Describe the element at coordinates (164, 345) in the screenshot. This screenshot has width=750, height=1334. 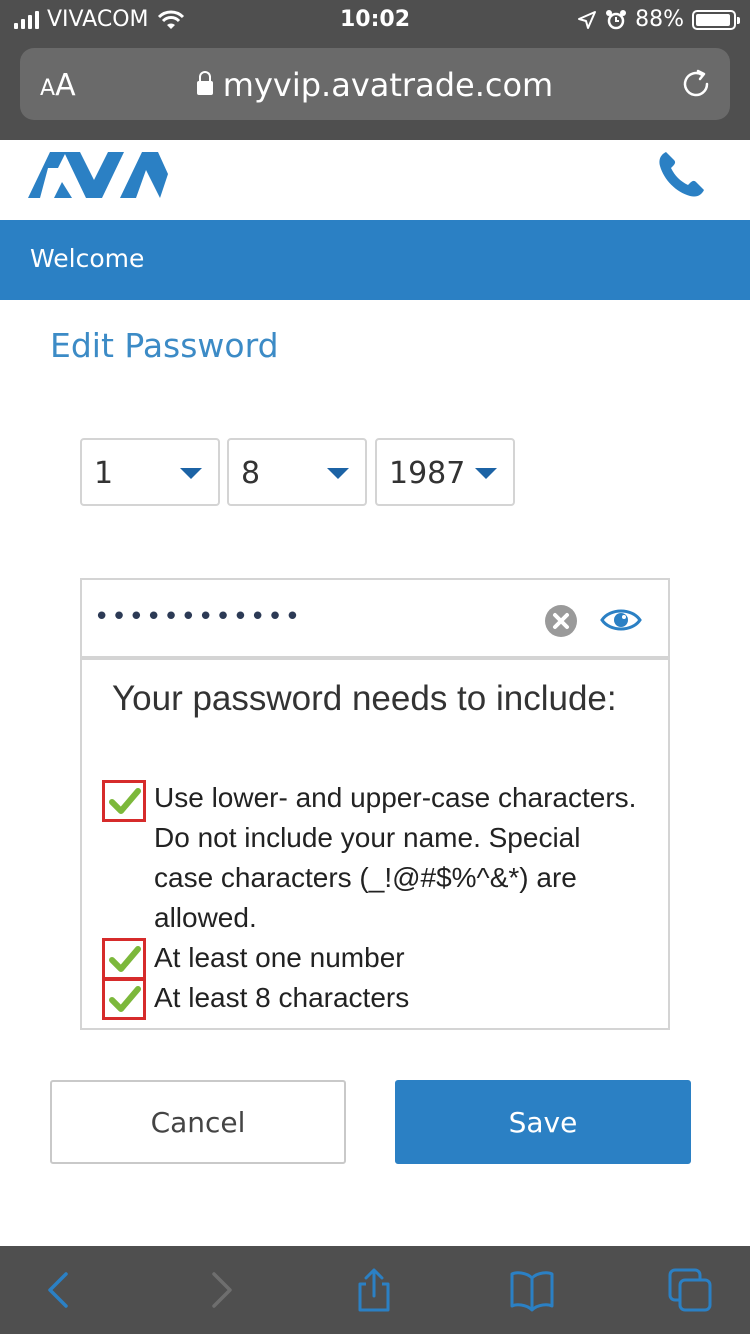
I see `page-title: Edit Password` at that location.